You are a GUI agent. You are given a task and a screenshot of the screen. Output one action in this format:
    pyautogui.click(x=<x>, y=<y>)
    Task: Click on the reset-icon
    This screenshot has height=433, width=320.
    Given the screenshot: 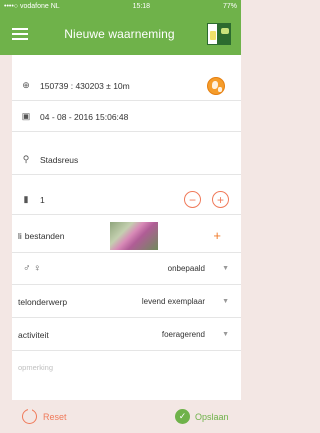 What is the action you would take?
    pyautogui.click(x=29, y=415)
    